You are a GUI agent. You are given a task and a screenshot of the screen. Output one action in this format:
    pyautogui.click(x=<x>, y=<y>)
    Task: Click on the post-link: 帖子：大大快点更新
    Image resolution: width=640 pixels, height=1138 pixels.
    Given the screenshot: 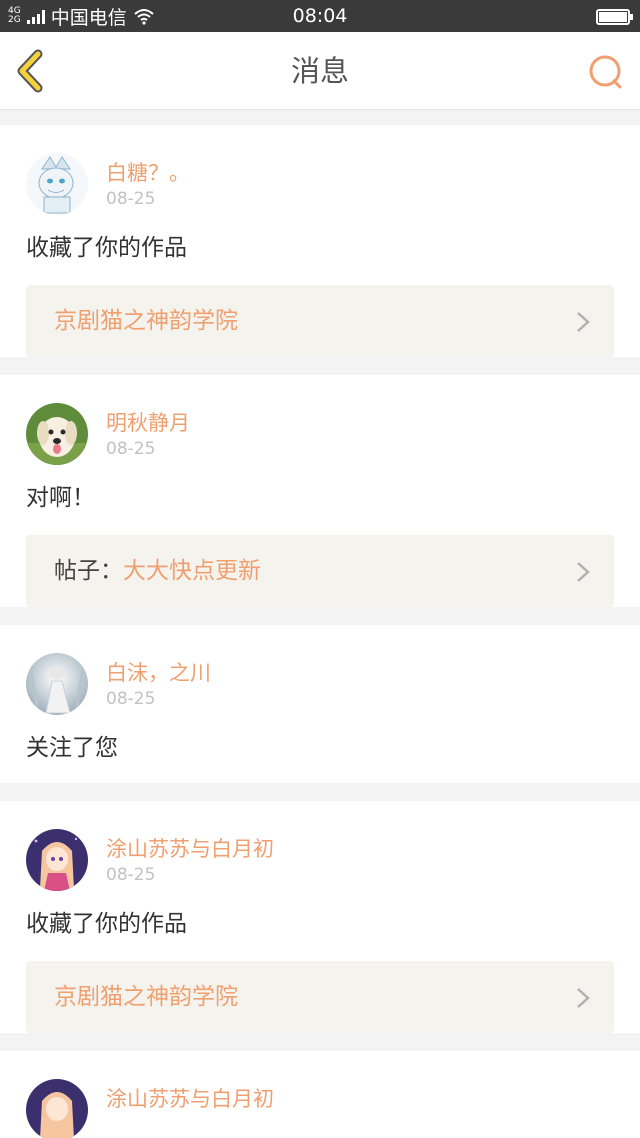 What is the action you would take?
    pyautogui.click(x=320, y=571)
    